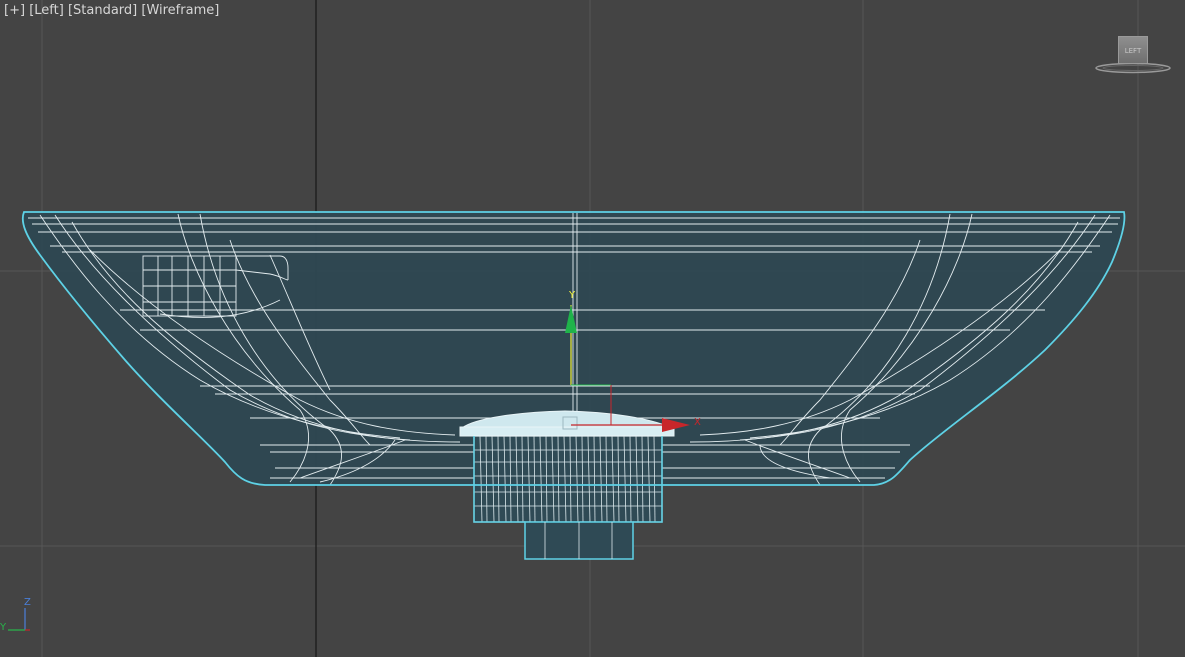 This screenshot has height=657, width=1185. I want to click on viewcube-face-left: LEFT, so click(1133, 50).